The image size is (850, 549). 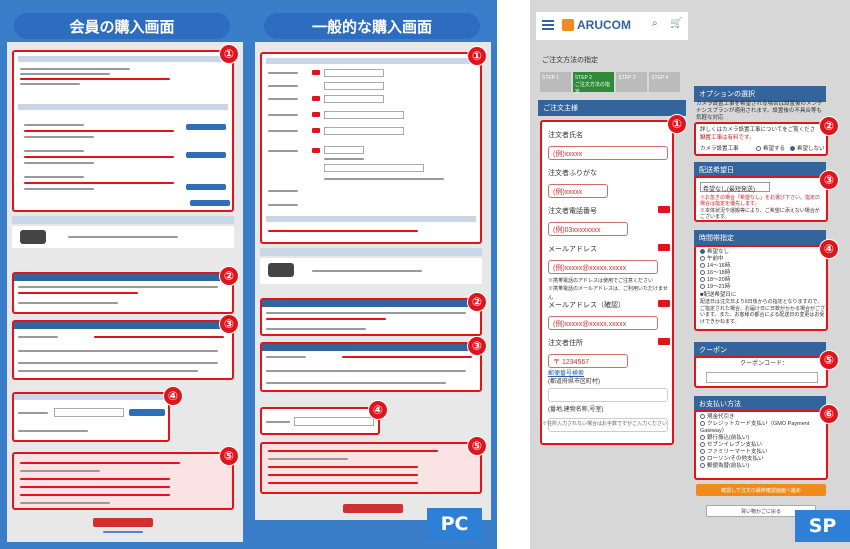 What do you see at coordinates (477, 56) in the screenshot?
I see `badge-1-general: ①` at bounding box center [477, 56].